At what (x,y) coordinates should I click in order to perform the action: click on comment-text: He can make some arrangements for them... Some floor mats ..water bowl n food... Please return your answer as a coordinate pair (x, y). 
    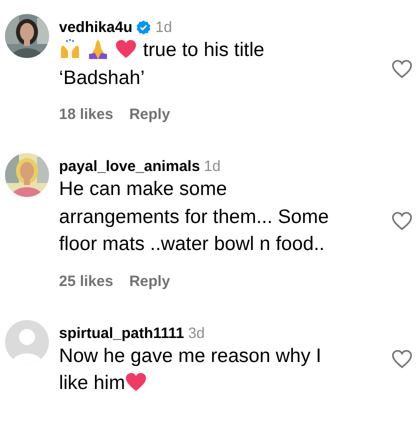
    Looking at the image, I should click on (194, 216).